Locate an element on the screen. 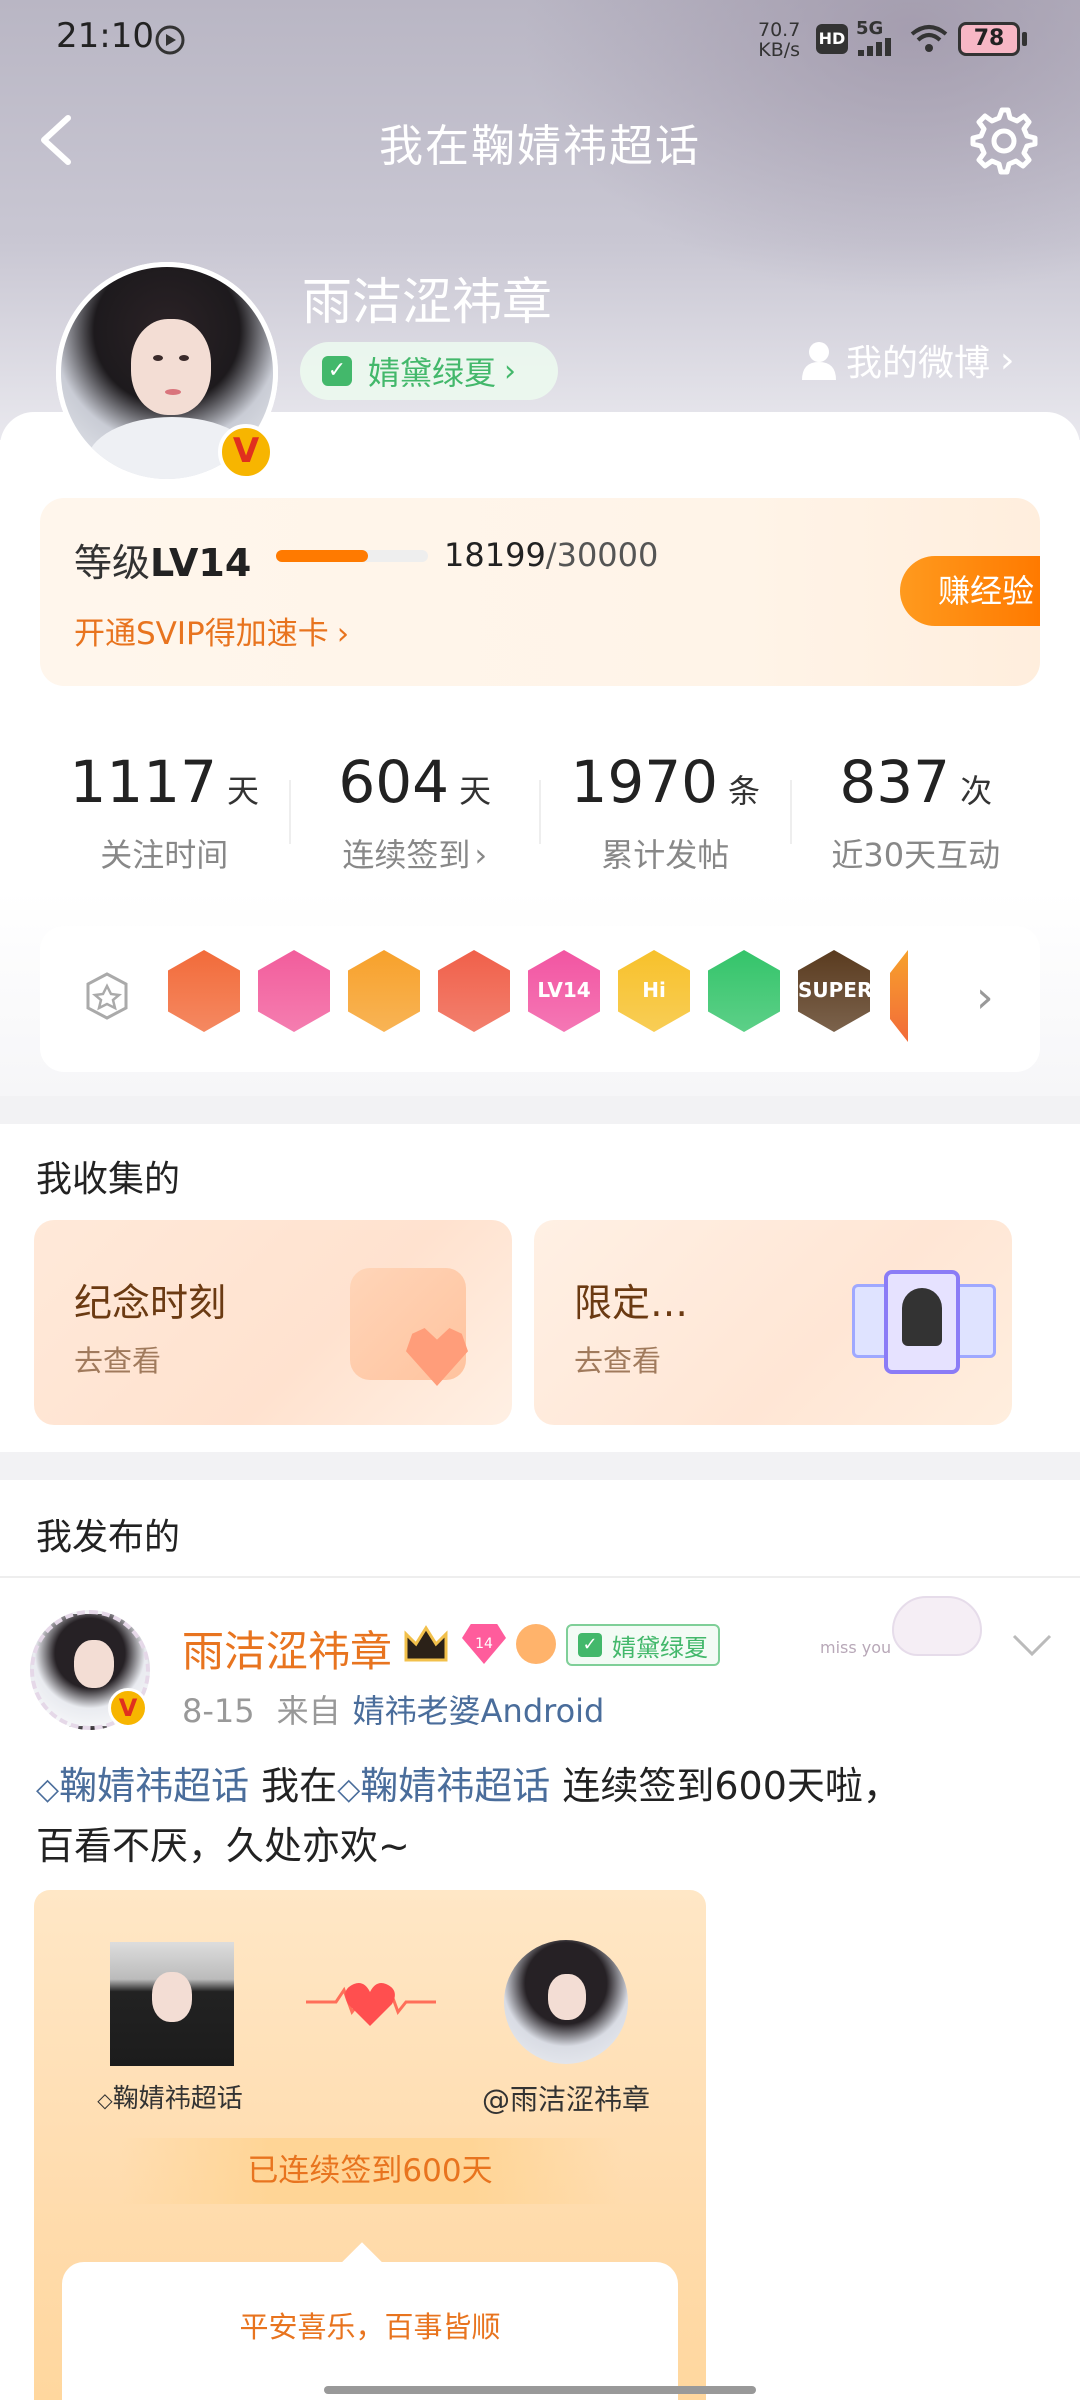  idol-photo is located at coordinates (172, 2004).